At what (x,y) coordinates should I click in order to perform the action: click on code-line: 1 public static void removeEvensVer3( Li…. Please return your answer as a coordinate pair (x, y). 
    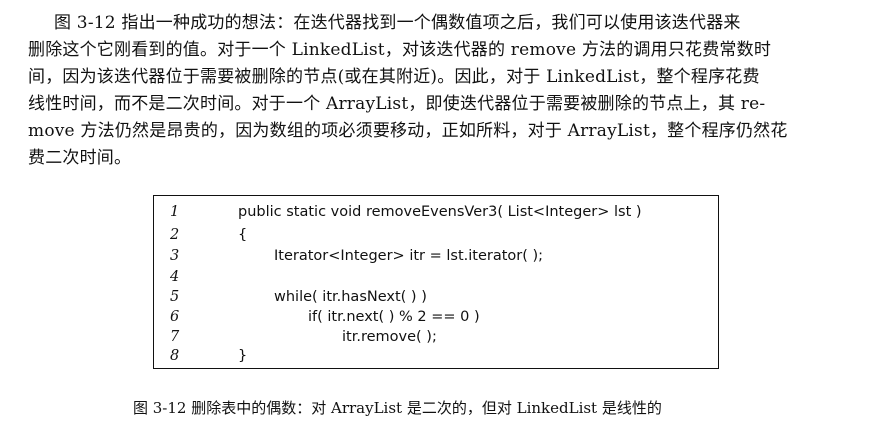
    Looking at the image, I should click on (436, 214).